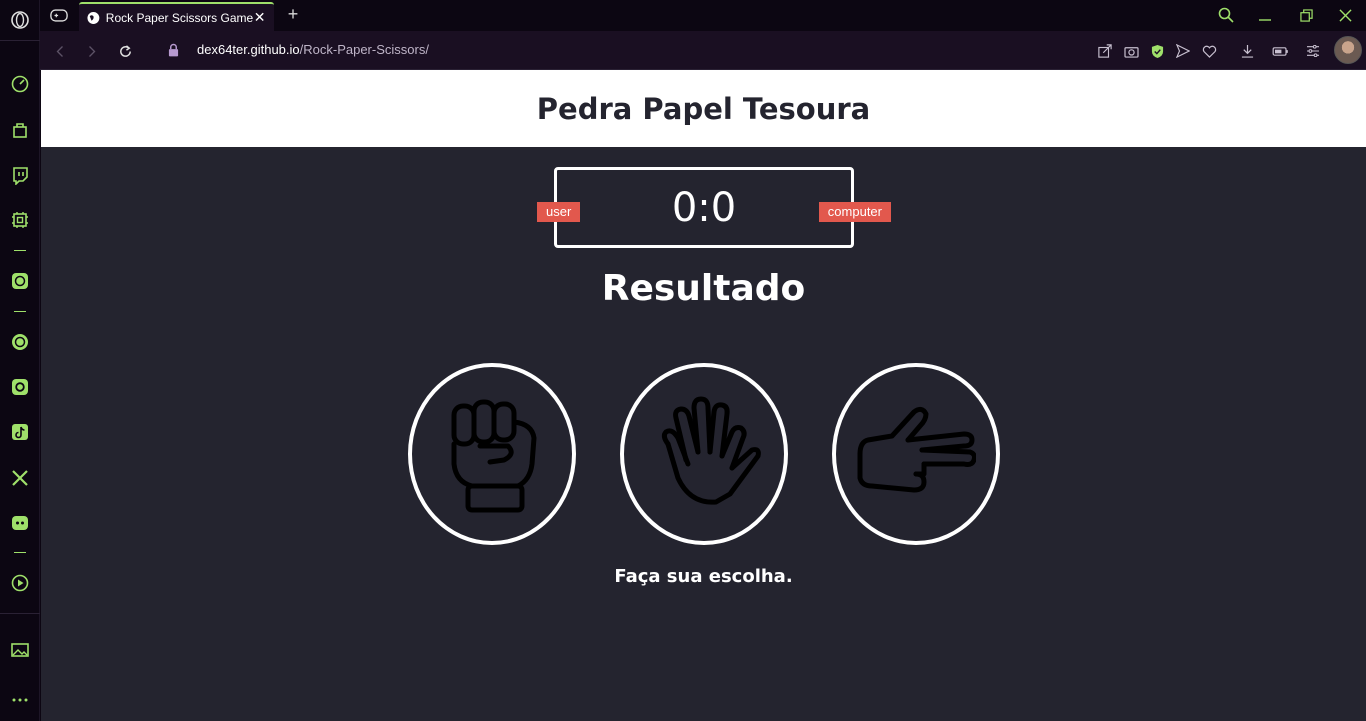 The image size is (1366, 721). Describe the element at coordinates (20, 650) in the screenshot. I see `gallery-icon` at that location.